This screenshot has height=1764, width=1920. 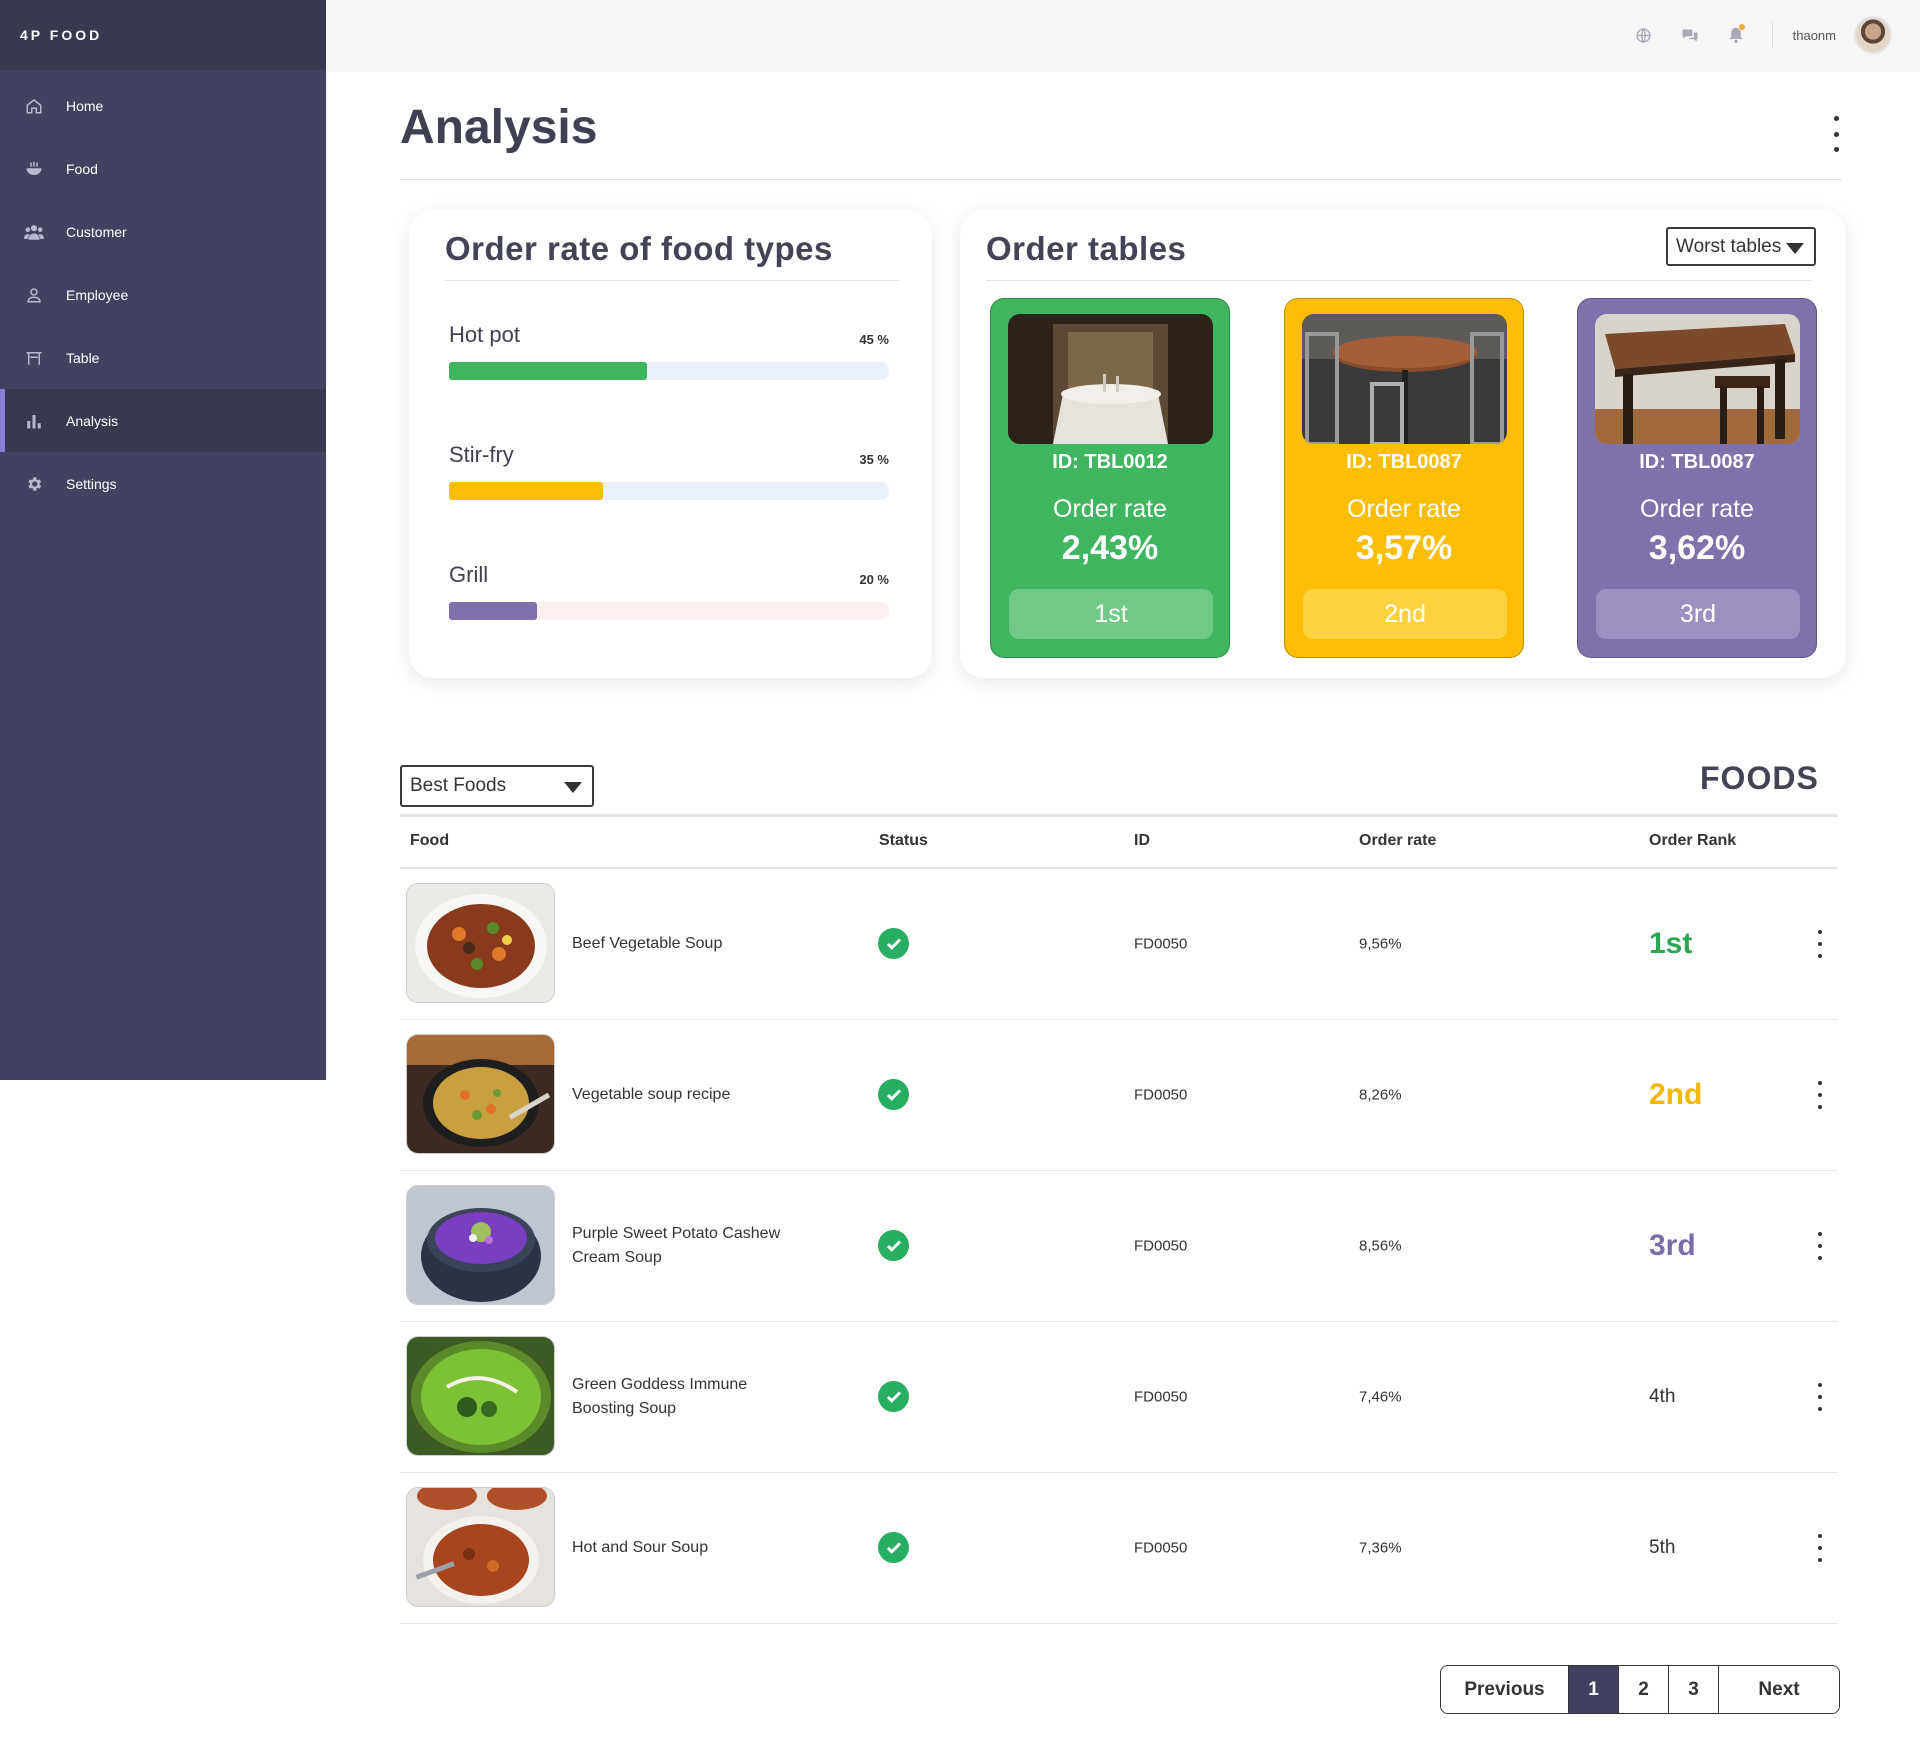 What do you see at coordinates (676, 1245) in the screenshot?
I see `food-name: Purple Sweet Potato Cashew Cream Soup` at bounding box center [676, 1245].